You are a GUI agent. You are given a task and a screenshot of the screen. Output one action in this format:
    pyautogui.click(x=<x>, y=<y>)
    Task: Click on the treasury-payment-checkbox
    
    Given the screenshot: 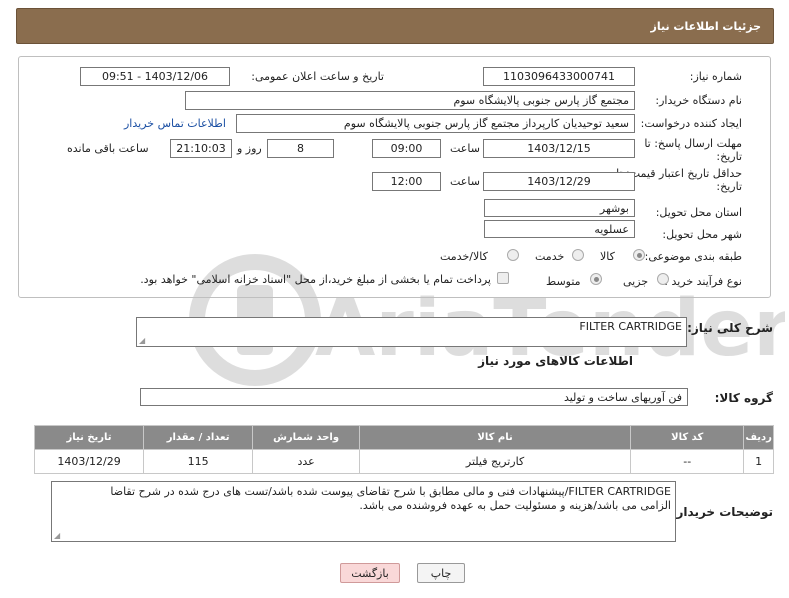 What is the action you would take?
    pyautogui.click(x=503, y=278)
    